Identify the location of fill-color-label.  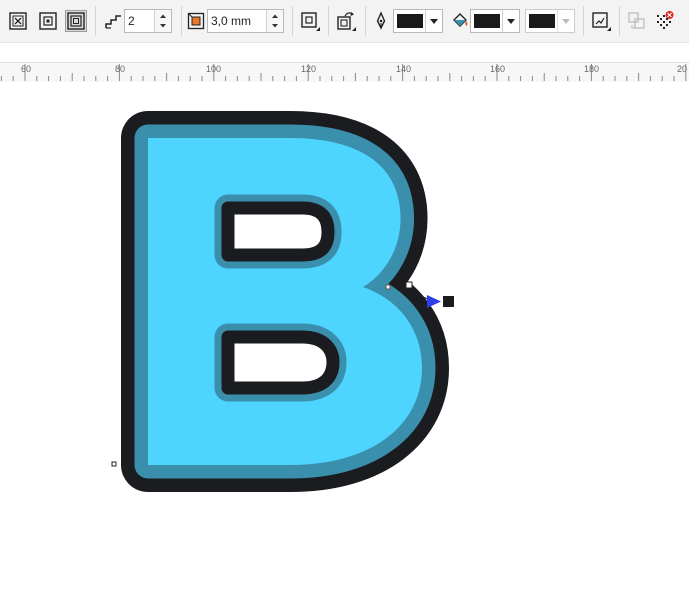
(460, 21).